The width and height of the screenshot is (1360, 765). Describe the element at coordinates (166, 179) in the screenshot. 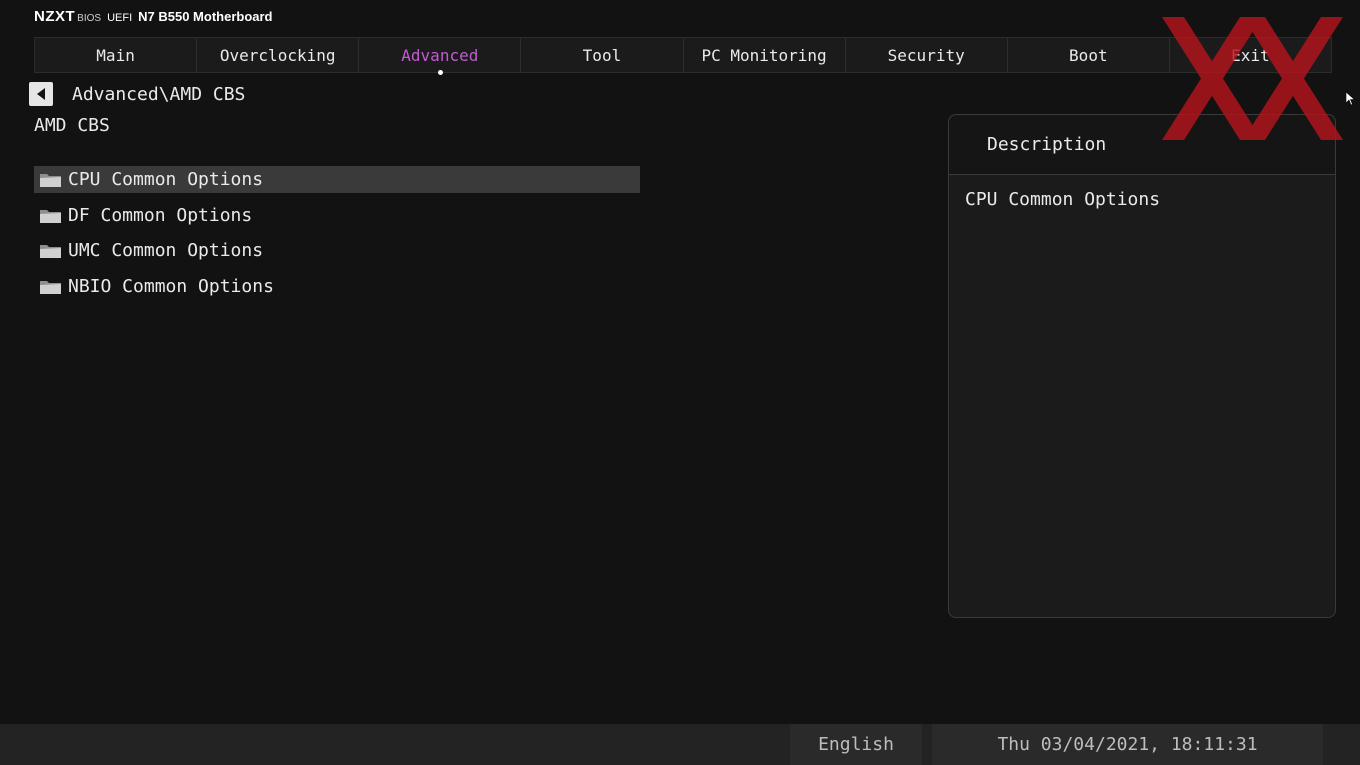

I see `menu-item-label: CPU Common Options` at that location.